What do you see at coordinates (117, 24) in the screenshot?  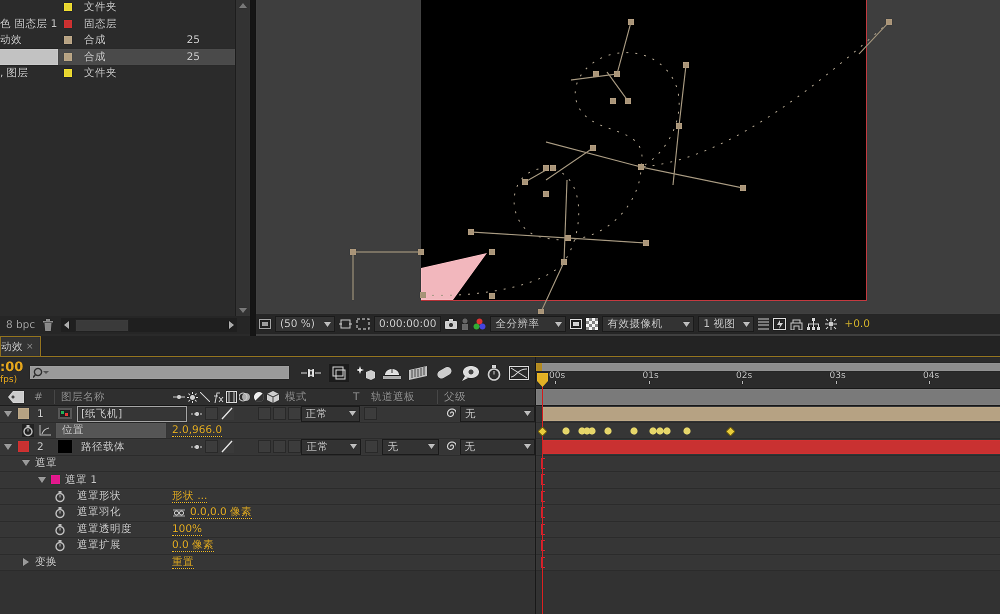 I see `project-item: 色 固态层 1 固态层` at bounding box center [117, 24].